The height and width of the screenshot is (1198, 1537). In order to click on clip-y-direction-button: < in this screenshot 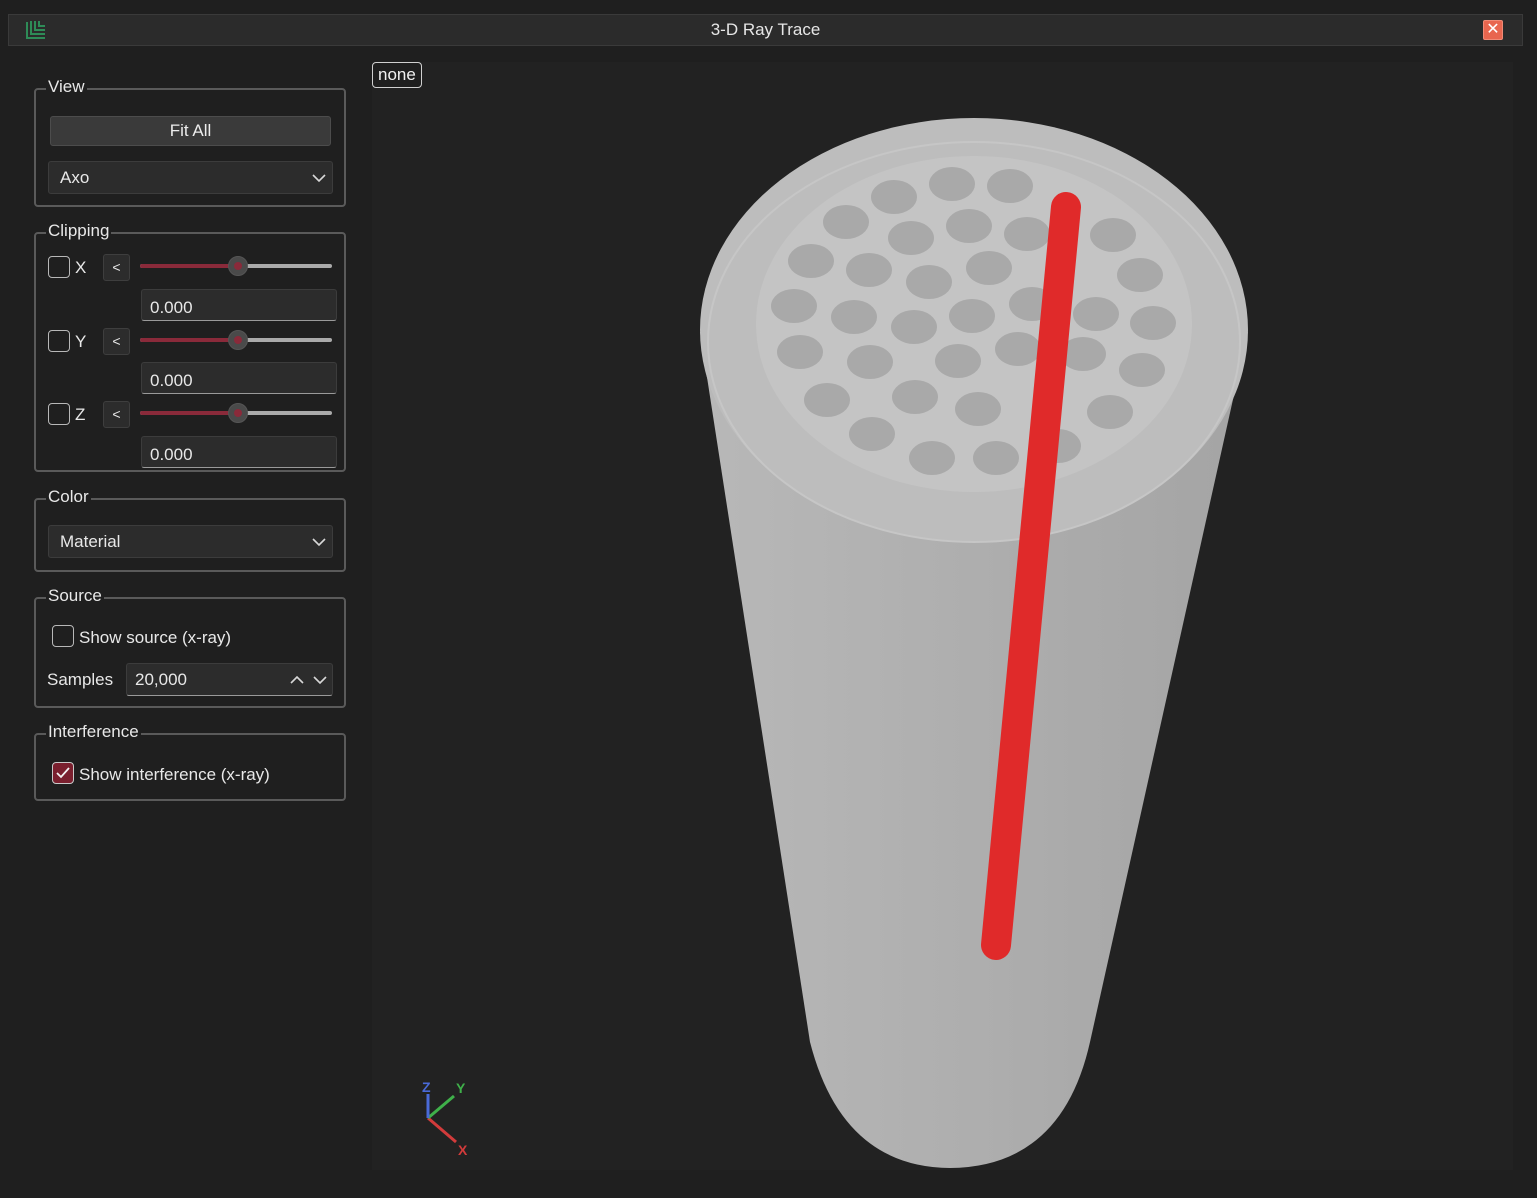, I will do `click(116, 341)`.